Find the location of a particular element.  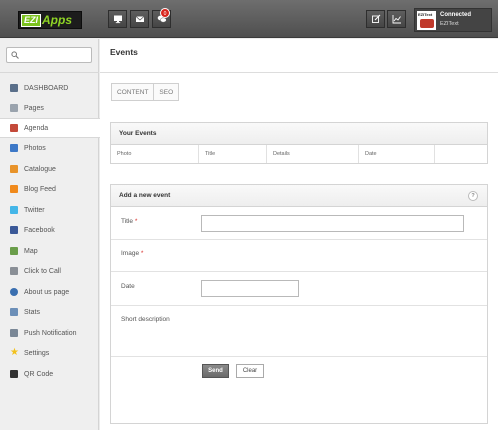

sidebar-item-dashboard: DASHBOARD is located at coordinates (49, 88).